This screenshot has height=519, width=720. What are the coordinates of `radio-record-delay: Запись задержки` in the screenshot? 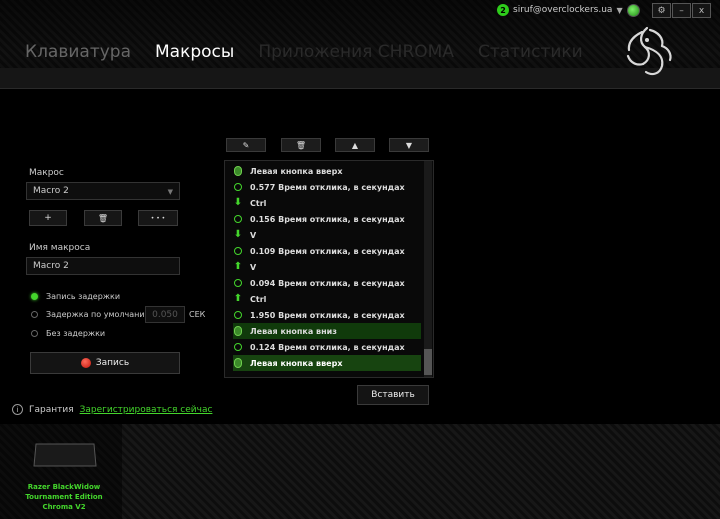 It's located at (75, 296).